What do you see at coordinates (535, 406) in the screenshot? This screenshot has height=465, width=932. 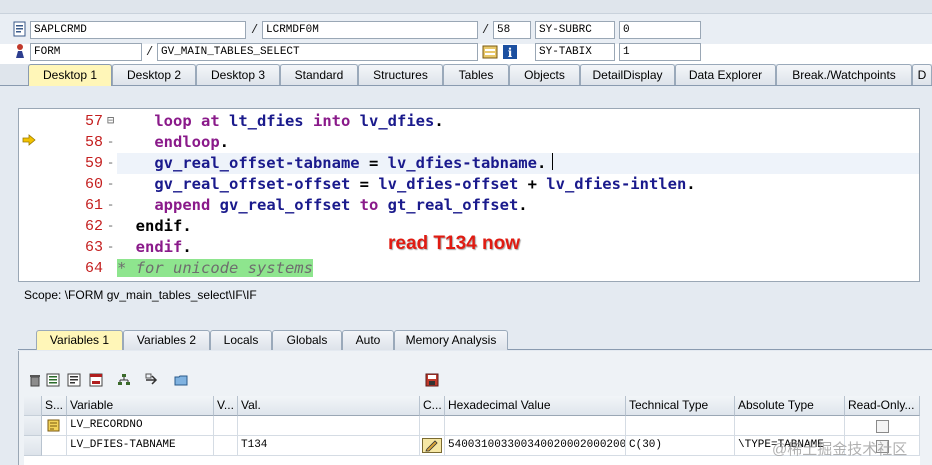 I see `column-header-hex: Hexadecimal Value` at bounding box center [535, 406].